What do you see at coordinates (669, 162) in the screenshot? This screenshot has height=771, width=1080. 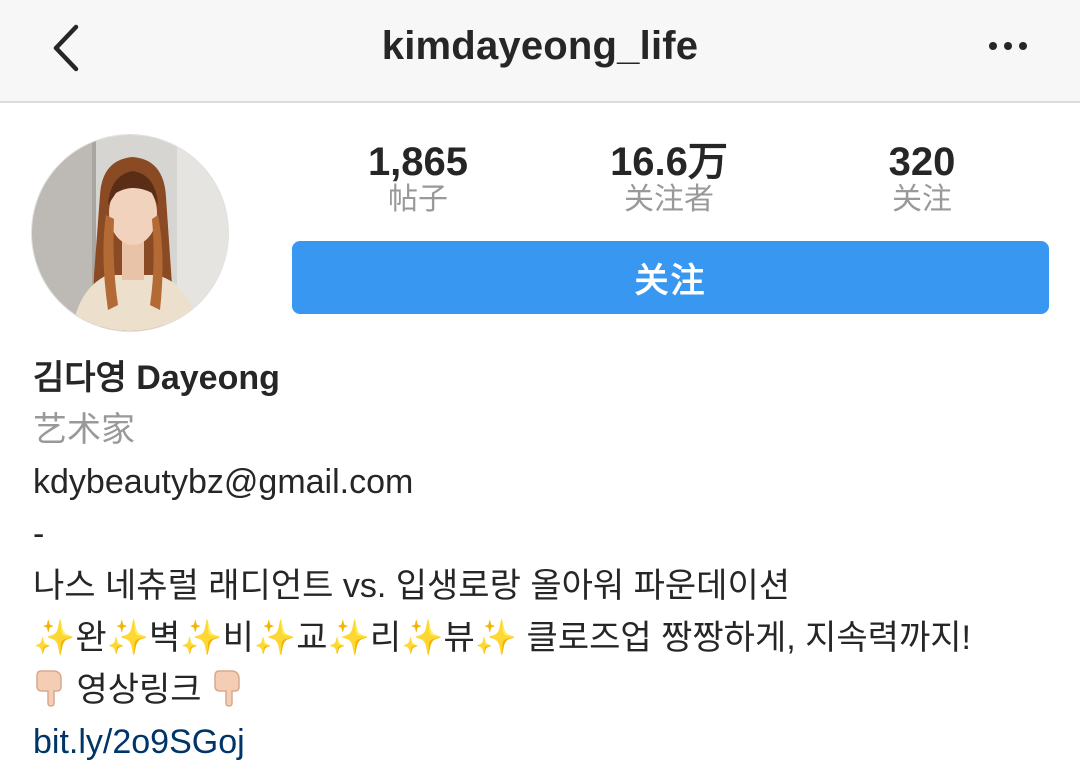 I see `followers-count: 16.6万` at bounding box center [669, 162].